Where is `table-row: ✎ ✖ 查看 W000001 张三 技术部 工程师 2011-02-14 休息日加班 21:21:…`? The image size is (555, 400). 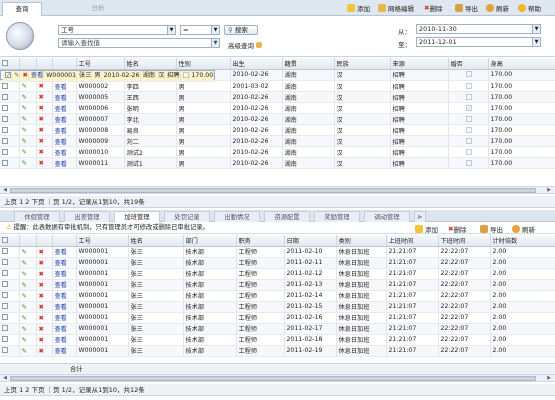 table-row: ✎ ✖ 查看 W000001 张三 技术部 工程师 2011-02-14 休息日加班 21:21:… is located at coordinates (277, 296).